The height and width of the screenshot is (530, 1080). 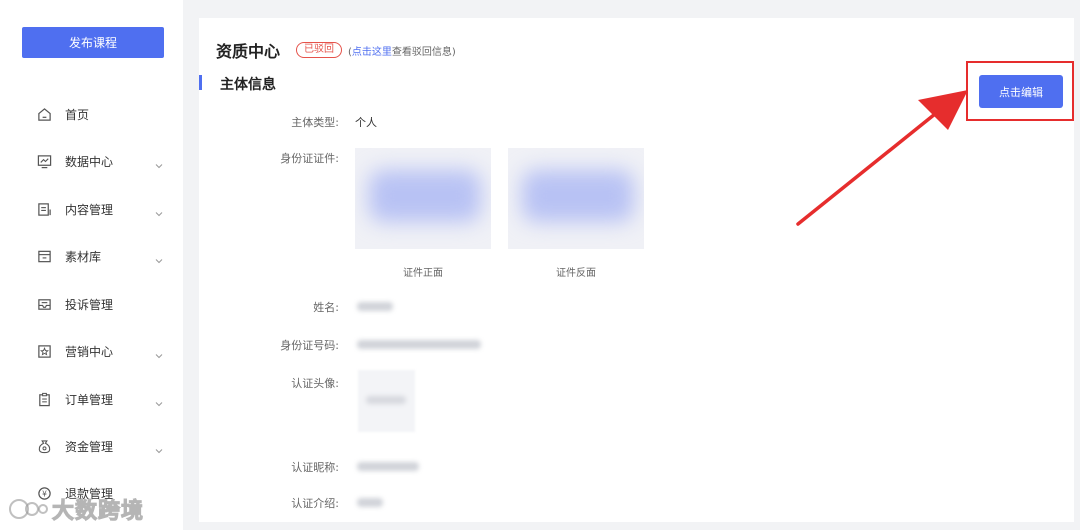 I want to click on sidebar-item-marketing: 营销中心, so click(x=91, y=351).